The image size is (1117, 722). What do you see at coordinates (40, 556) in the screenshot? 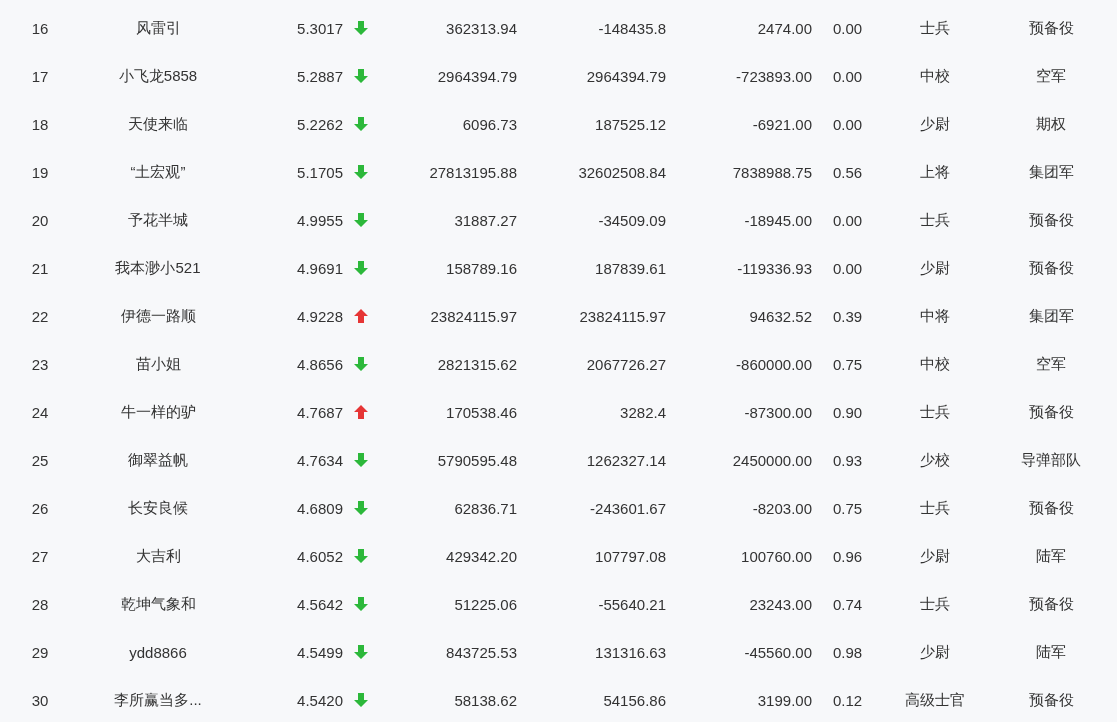
I see `rank-number: 27` at bounding box center [40, 556].